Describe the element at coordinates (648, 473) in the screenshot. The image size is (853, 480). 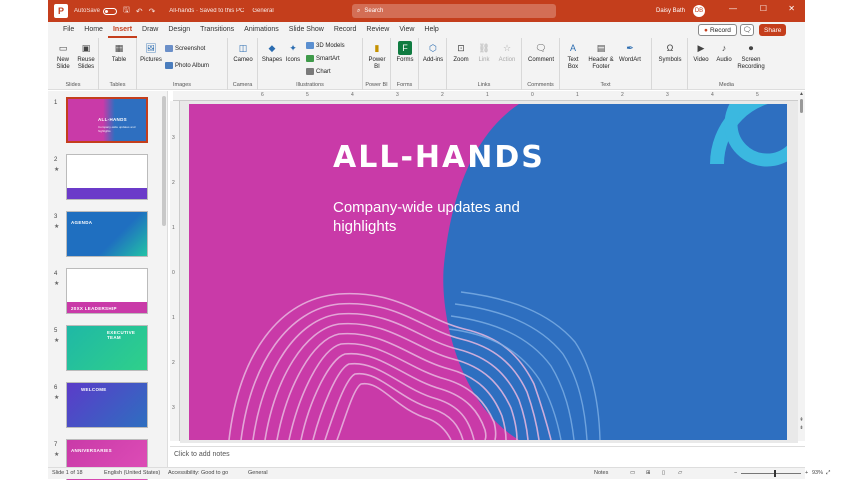
I see `slide-sorter-icon: ⊞` at that location.